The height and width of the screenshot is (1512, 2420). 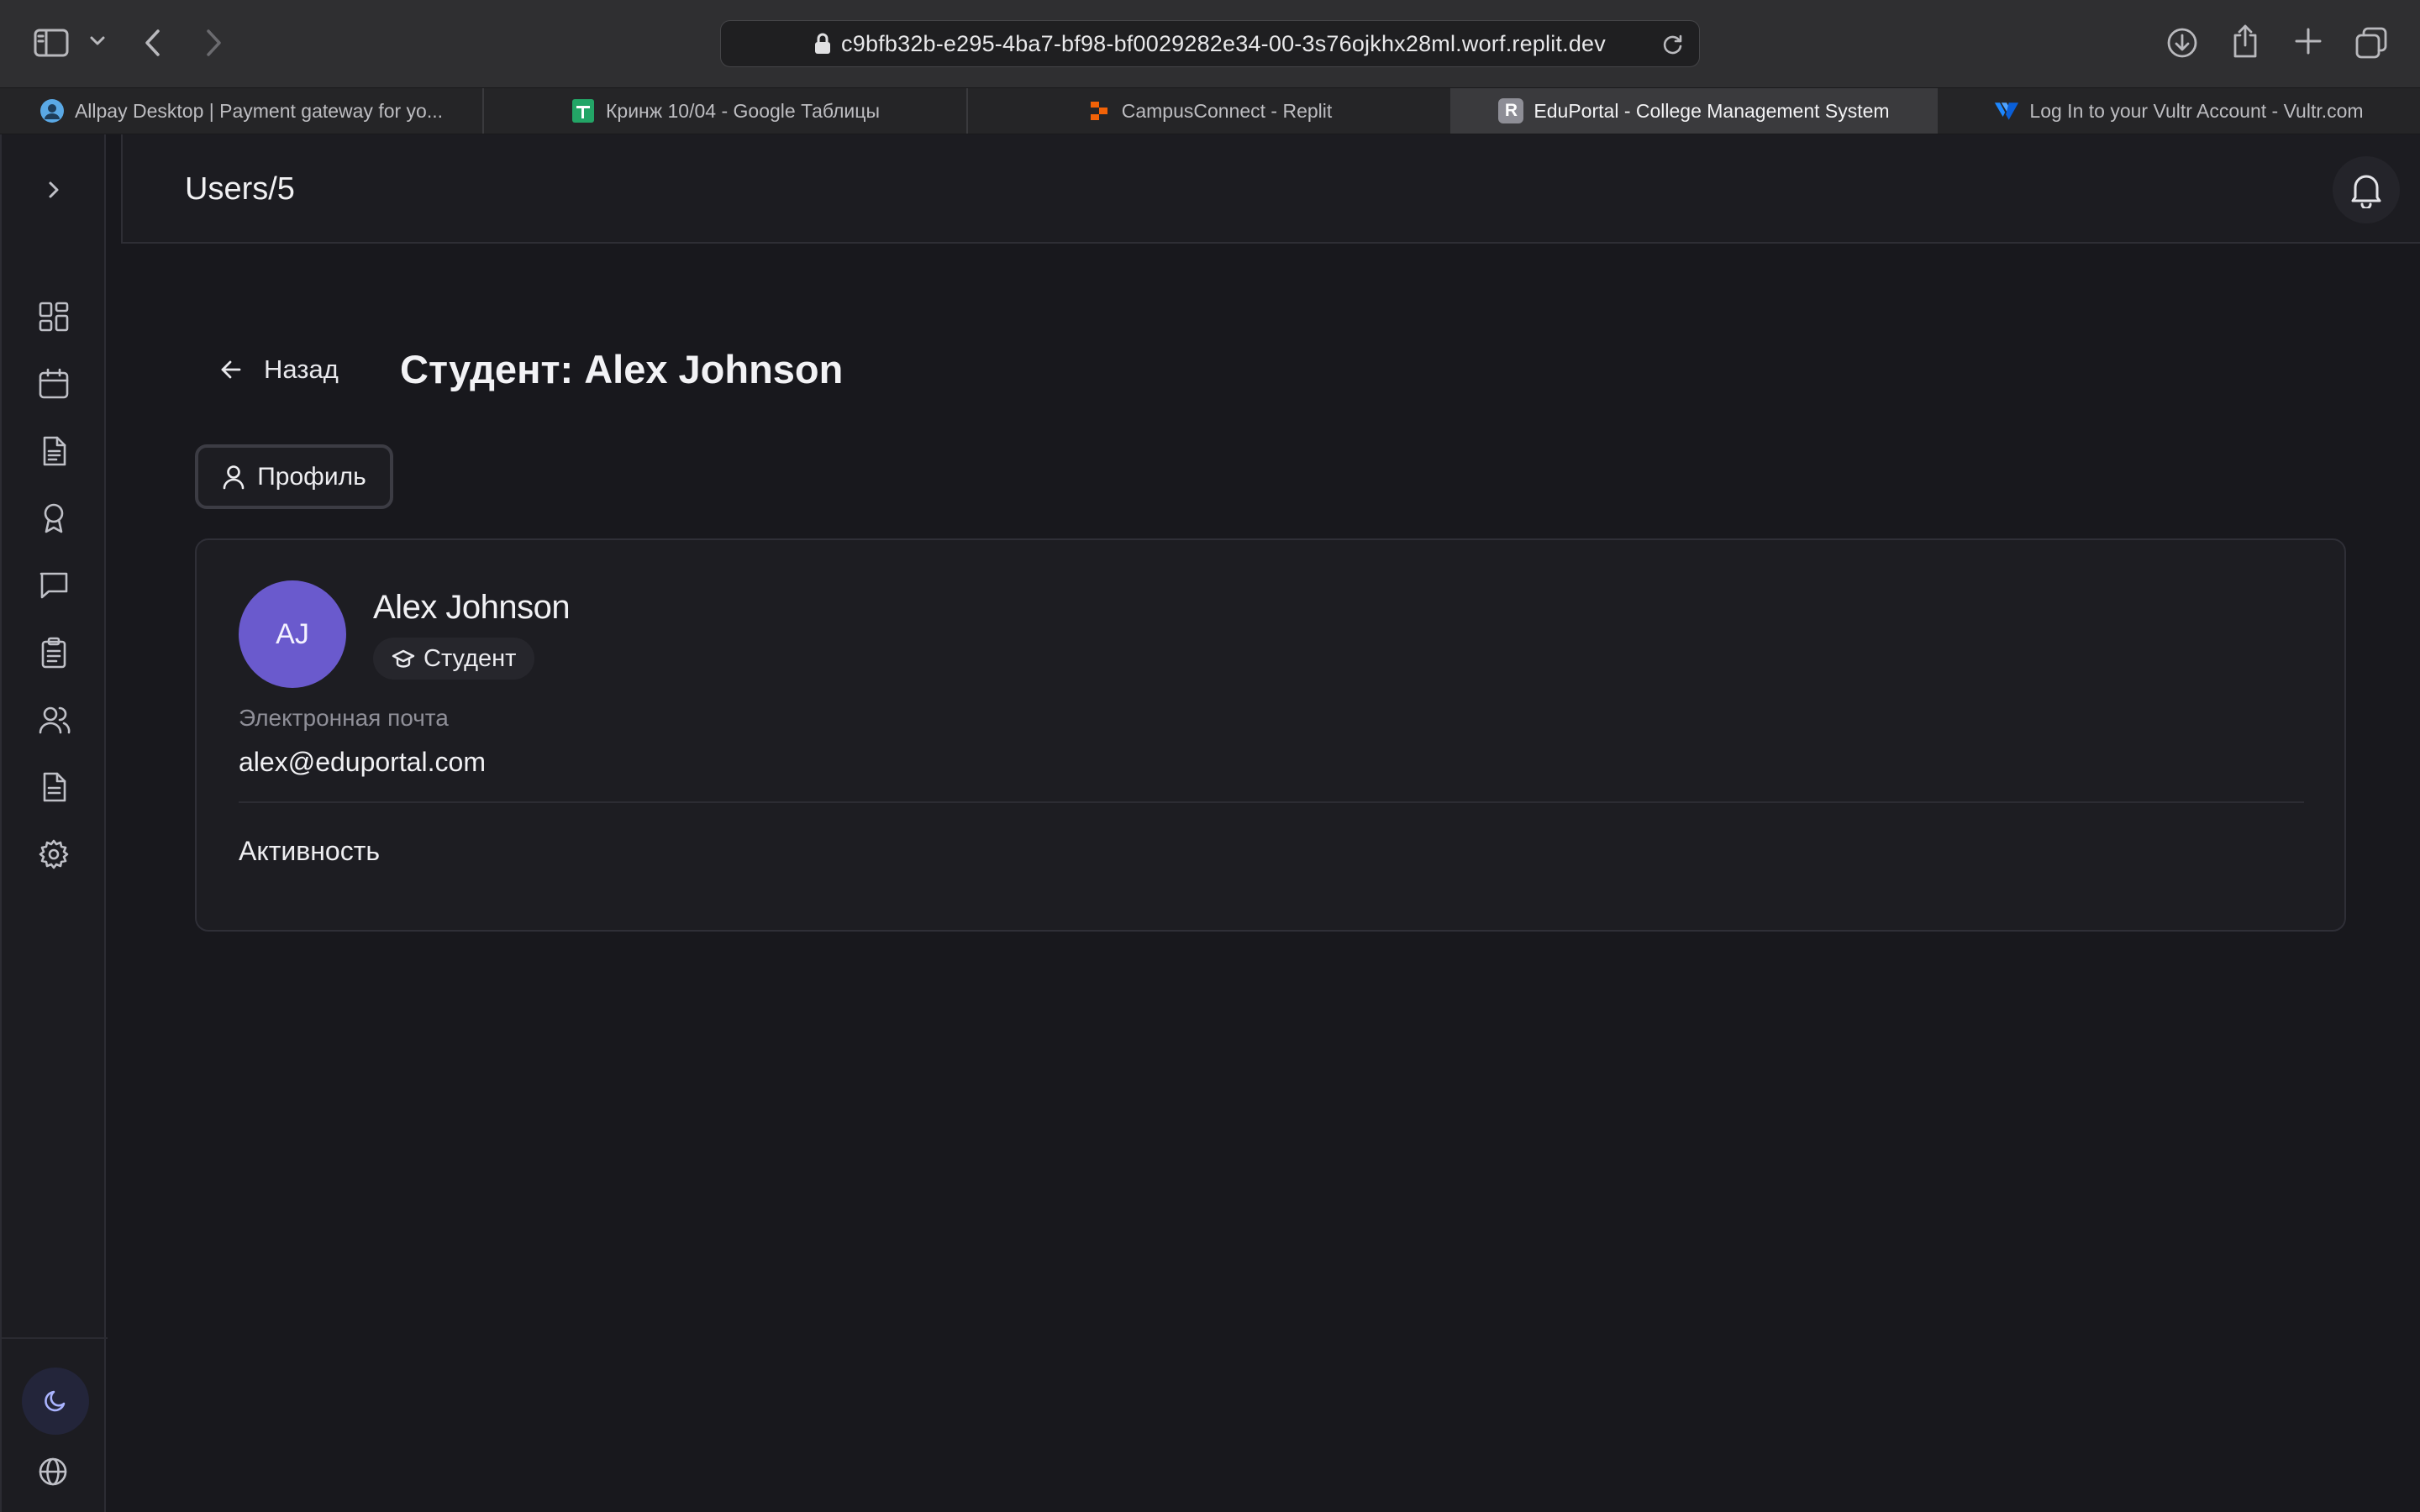 I want to click on r-letter-icon: R, so click(x=1511, y=110).